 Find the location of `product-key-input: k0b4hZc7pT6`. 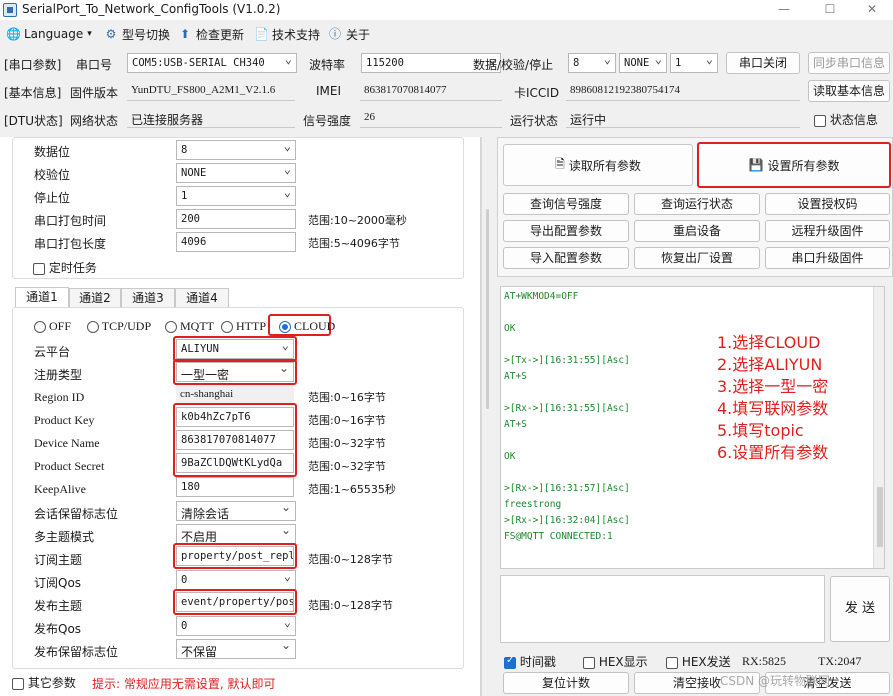

product-key-input: k0b4hZc7pT6 is located at coordinates (235, 417).